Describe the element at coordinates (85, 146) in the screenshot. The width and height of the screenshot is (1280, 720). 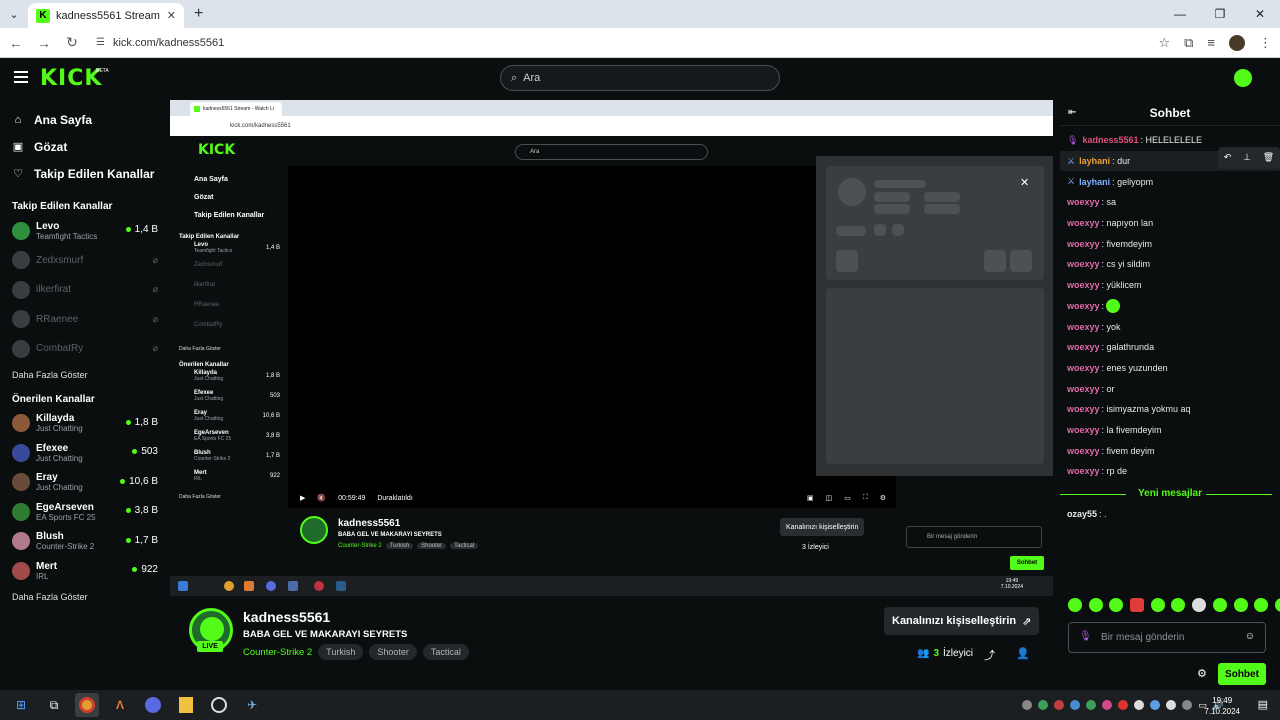
I see `nav-browse: ▣ Gözat` at that location.